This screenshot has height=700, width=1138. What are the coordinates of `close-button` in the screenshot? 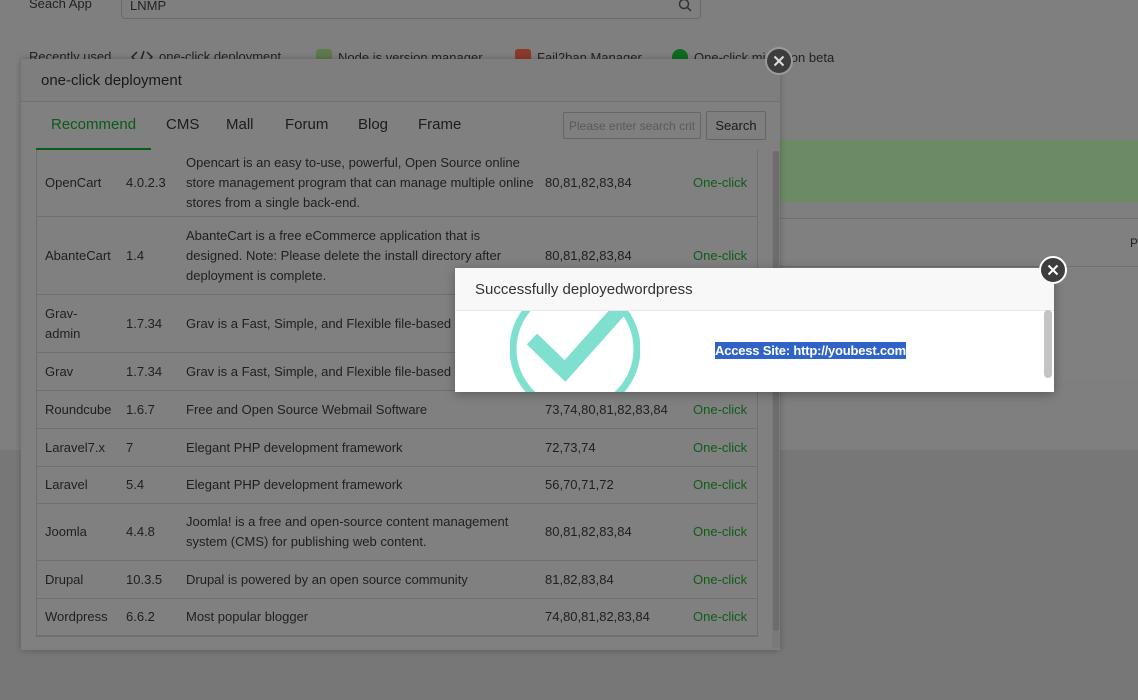 It's located at (779, 61).